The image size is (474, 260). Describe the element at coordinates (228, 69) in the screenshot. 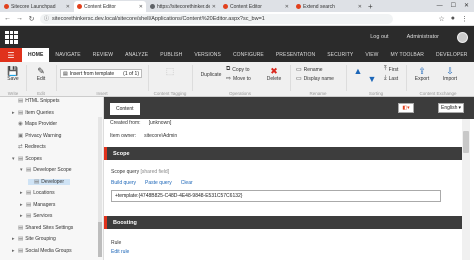

I see `copy-icon: ⧉` at that location.